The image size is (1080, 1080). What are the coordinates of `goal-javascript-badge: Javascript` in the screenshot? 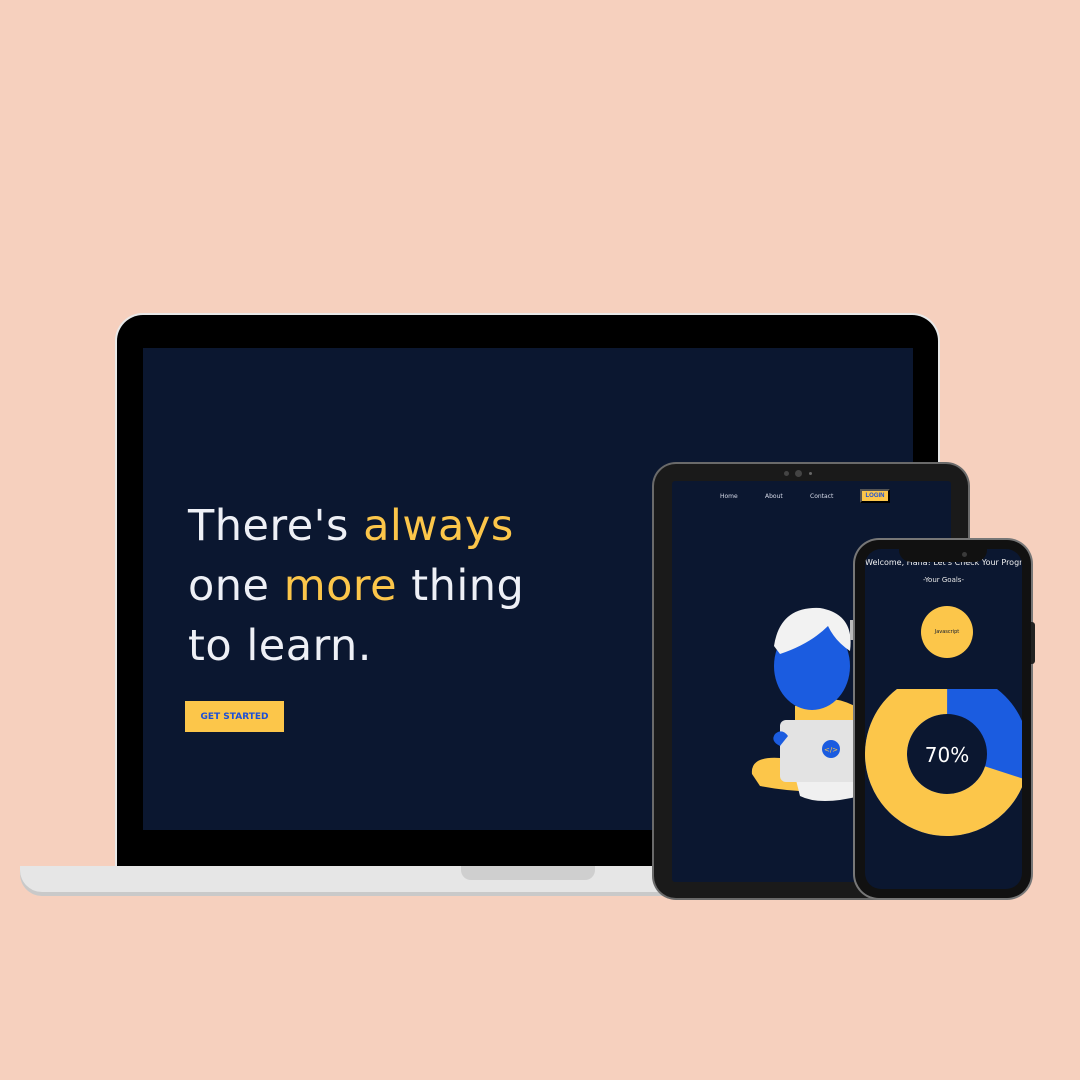 It's located at (947, 632).